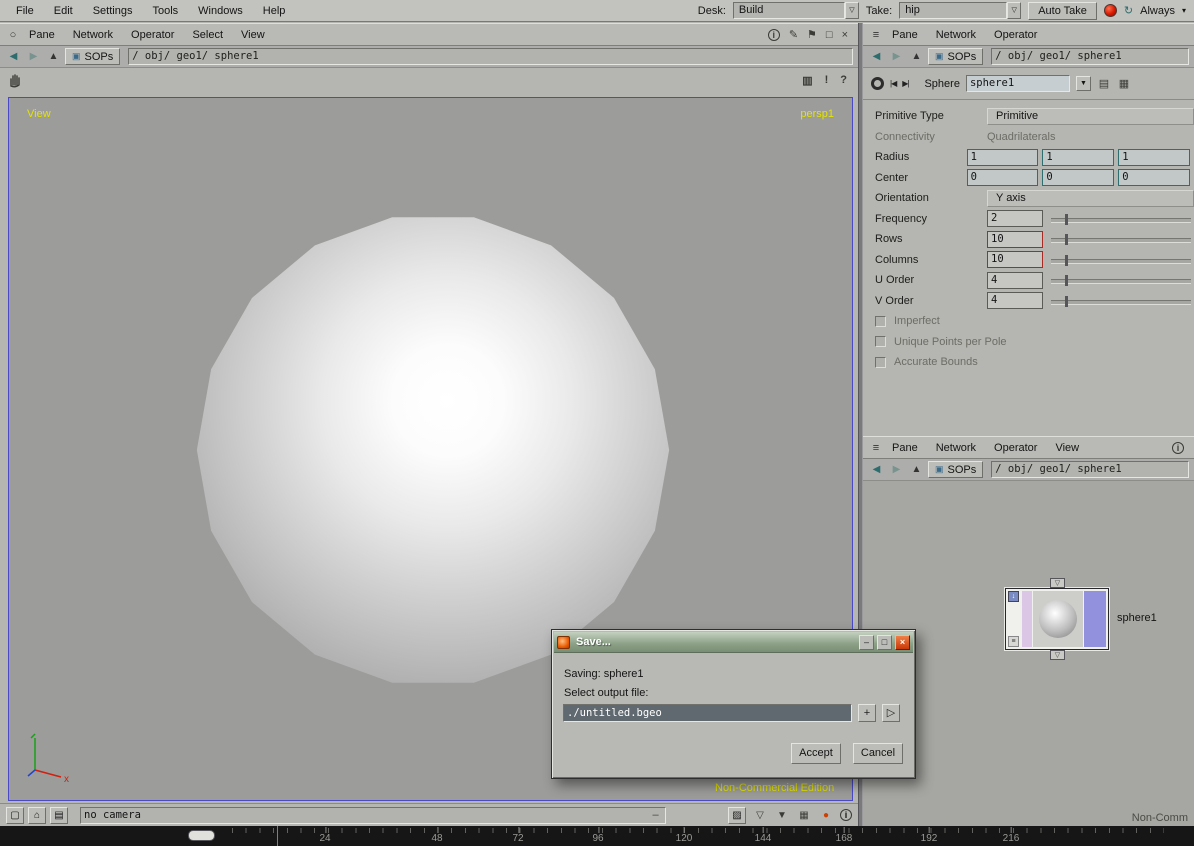  Describe the element at coordinates (373, 815) in the screenshot. I see `camera-select: no camera –` at that location.